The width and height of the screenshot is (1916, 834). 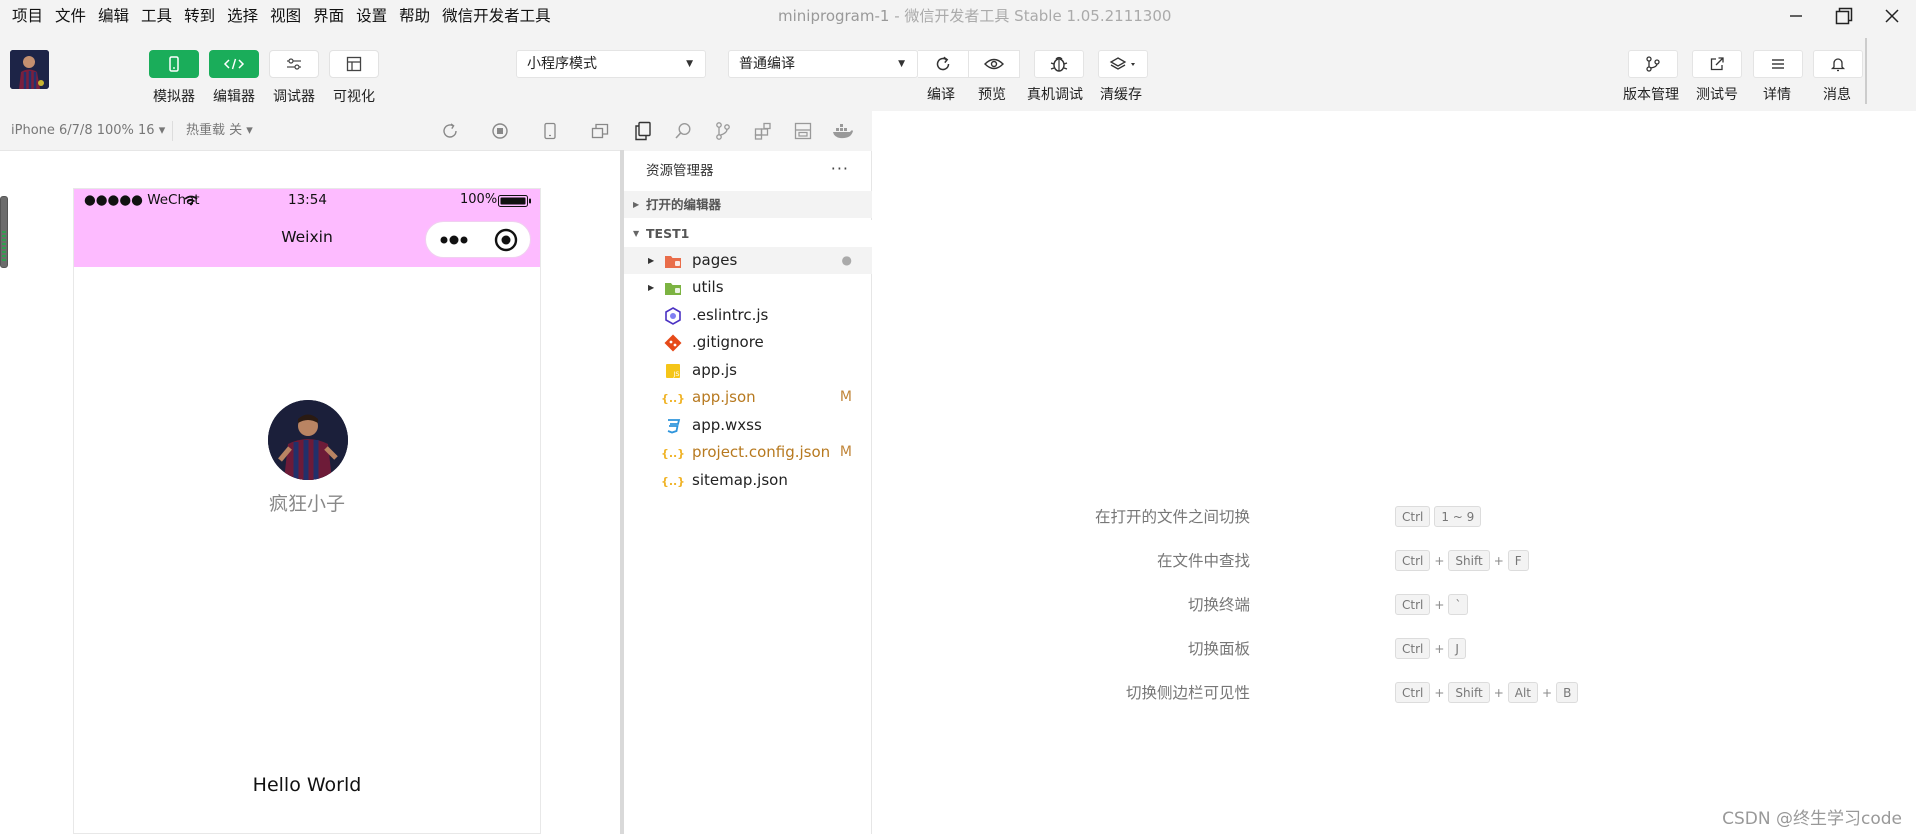 I want to click on version-button, so click(x=1653, y=64).